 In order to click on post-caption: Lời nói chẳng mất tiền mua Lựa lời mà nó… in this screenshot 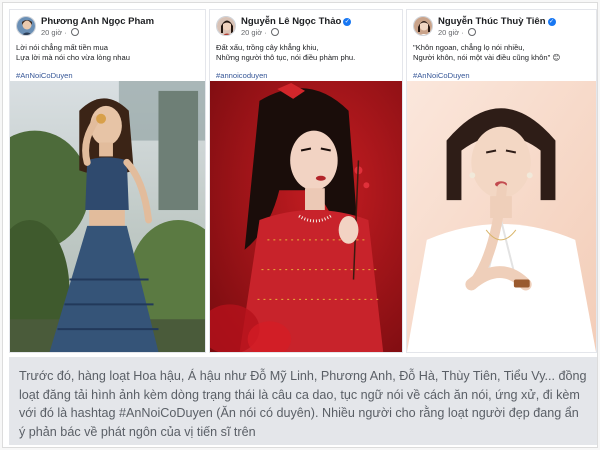, I will do `click(108, 62)`.